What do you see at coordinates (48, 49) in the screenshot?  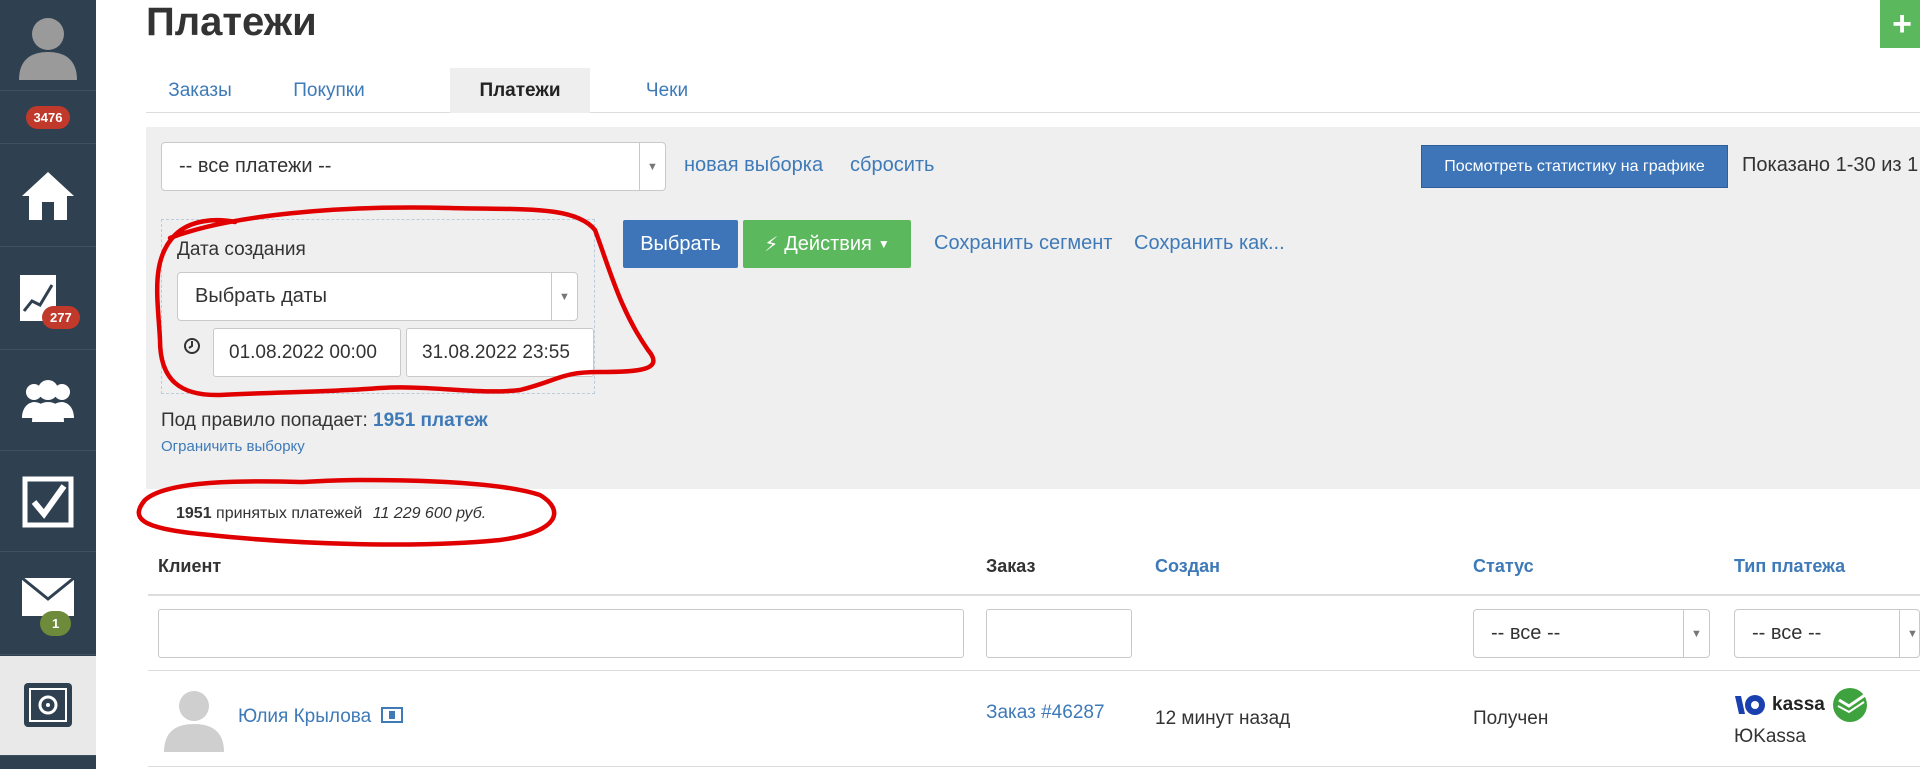 I see `avatar-icon` at bounding box center [48, 49].